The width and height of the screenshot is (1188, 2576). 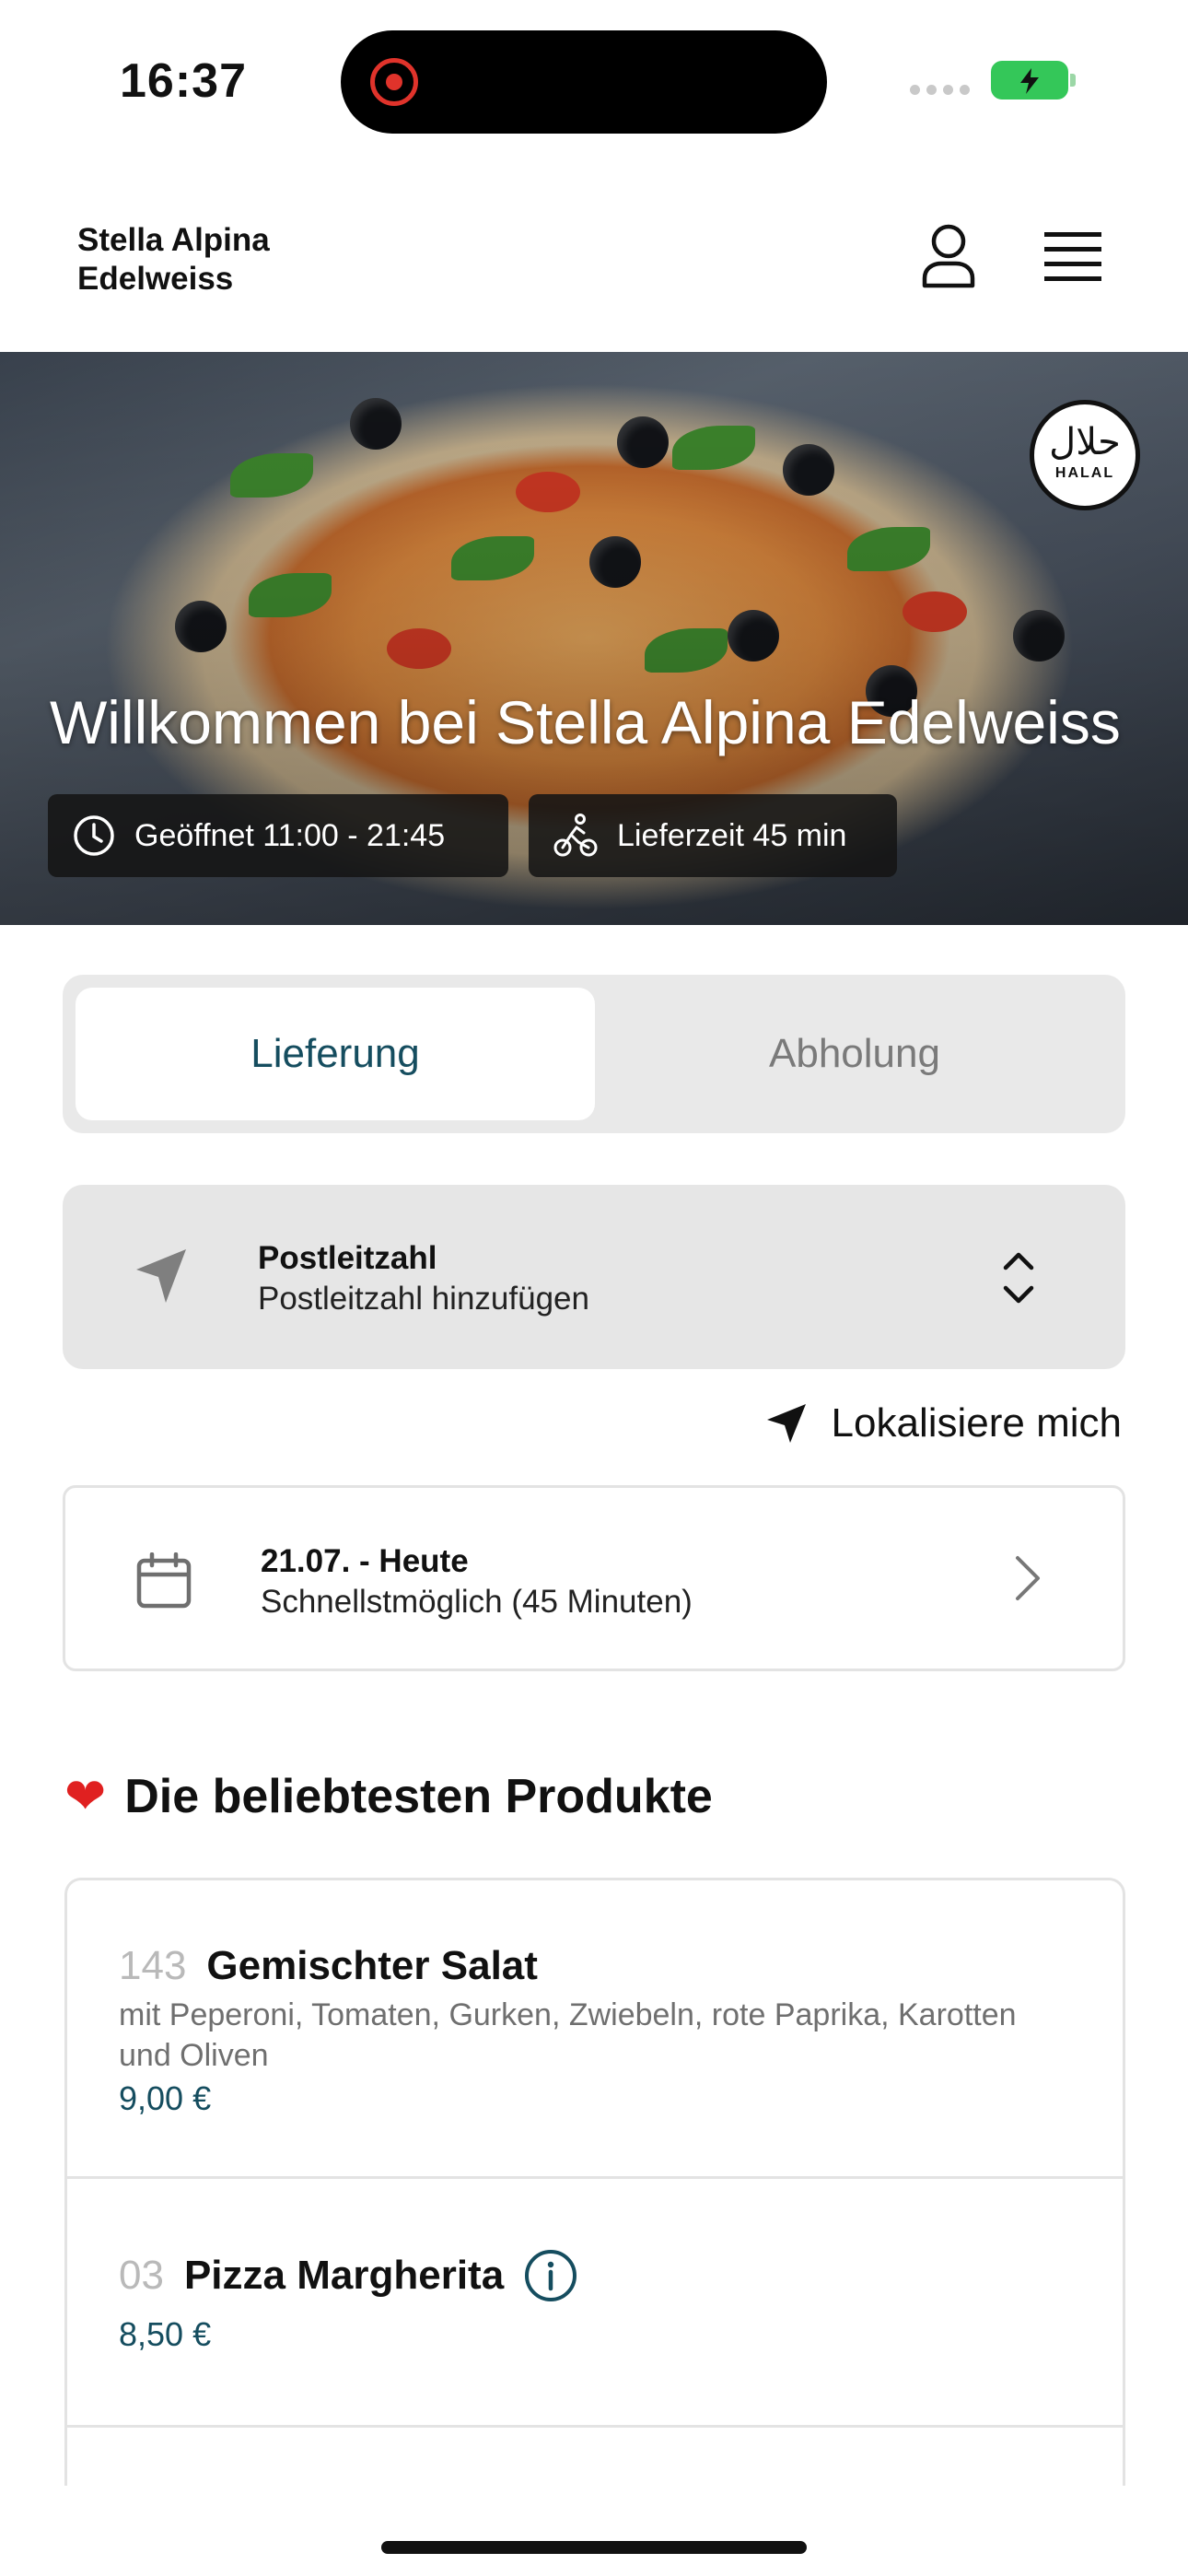 I want to click on info-icon, so click(x=550, y=2275).